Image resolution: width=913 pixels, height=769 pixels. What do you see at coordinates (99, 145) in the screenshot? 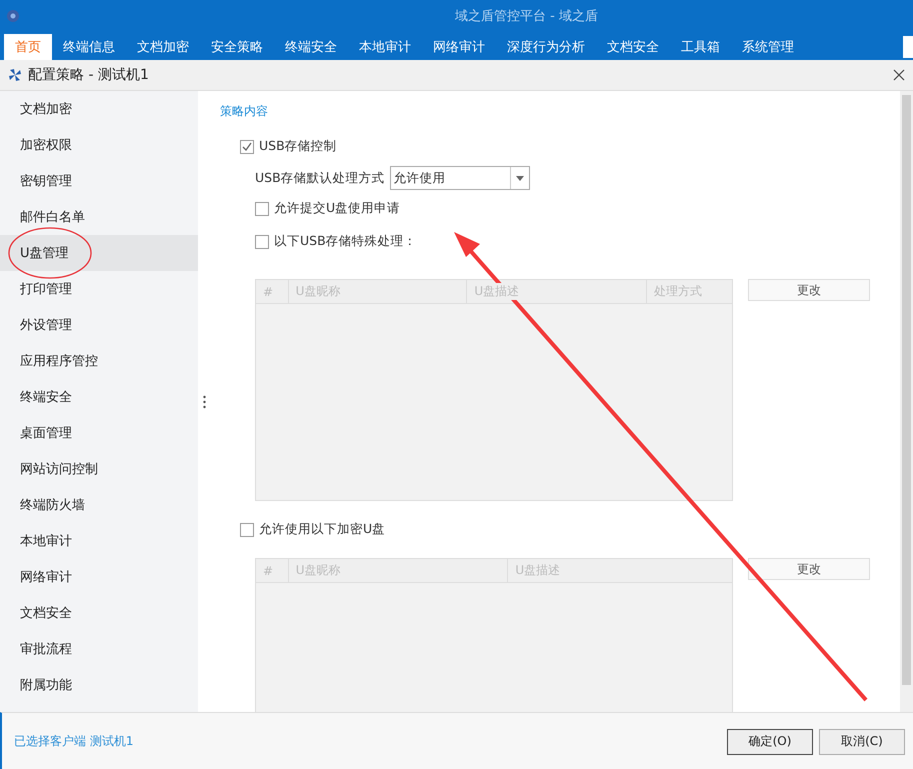
I see `sidebar-item: 加密权限` at bounding box center [99, 145].